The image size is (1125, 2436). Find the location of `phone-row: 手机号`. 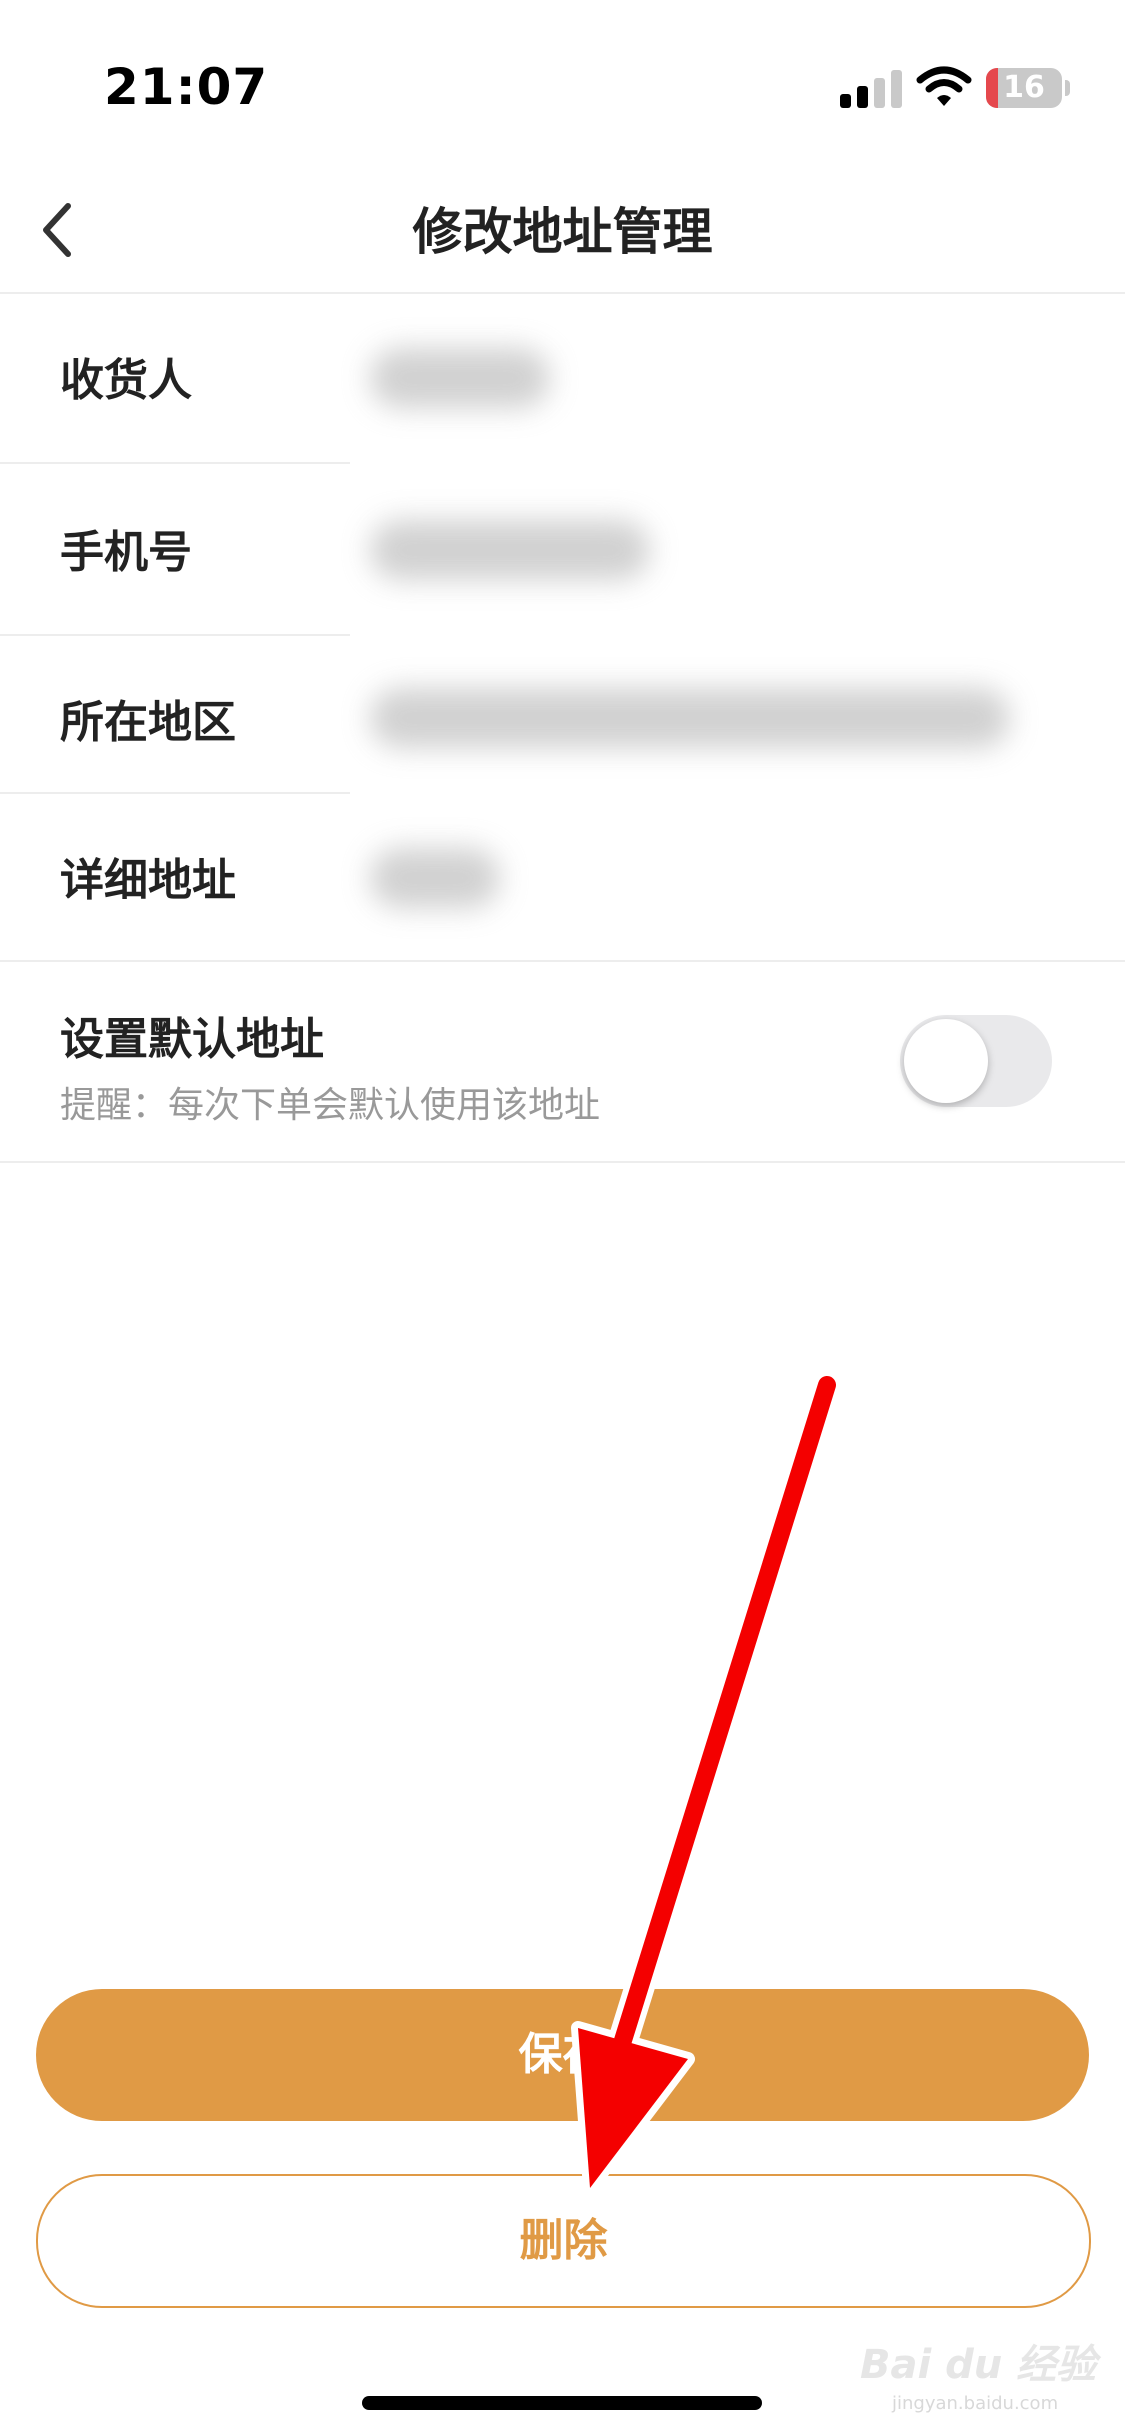

phone-row: 手机号 is located at coordinates (562, 549).